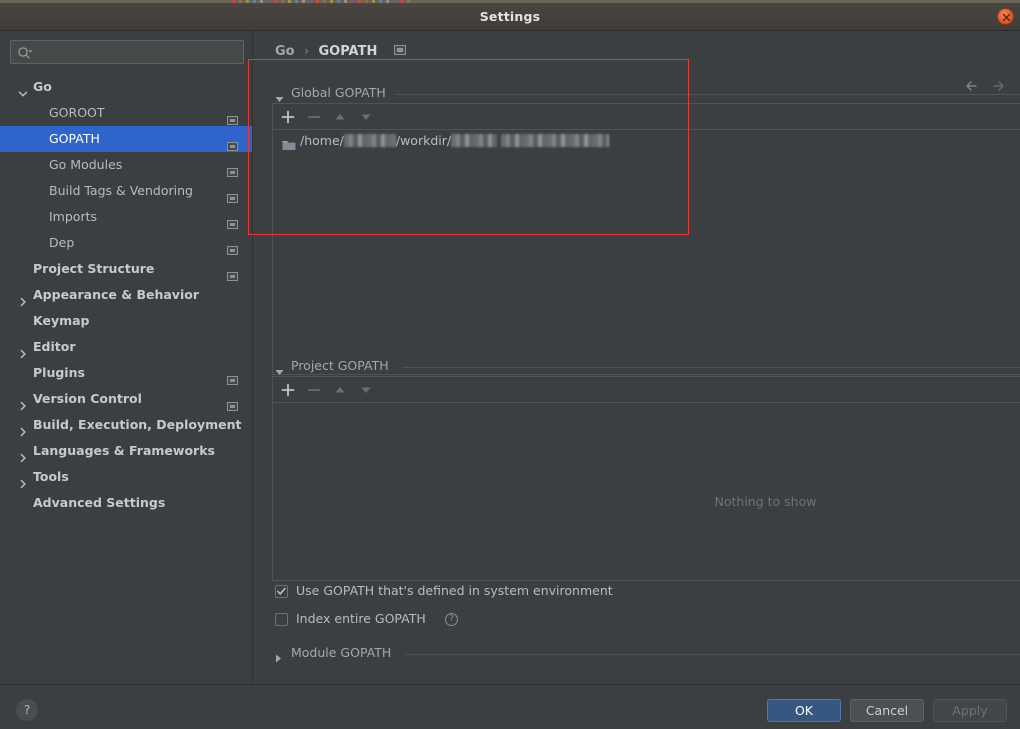 This screenshot has height=729, width=1020. Describe the element at coordinates (348, 51) in the screenshot. I see `breadcrumb-leaf: GOPATH` at that location.